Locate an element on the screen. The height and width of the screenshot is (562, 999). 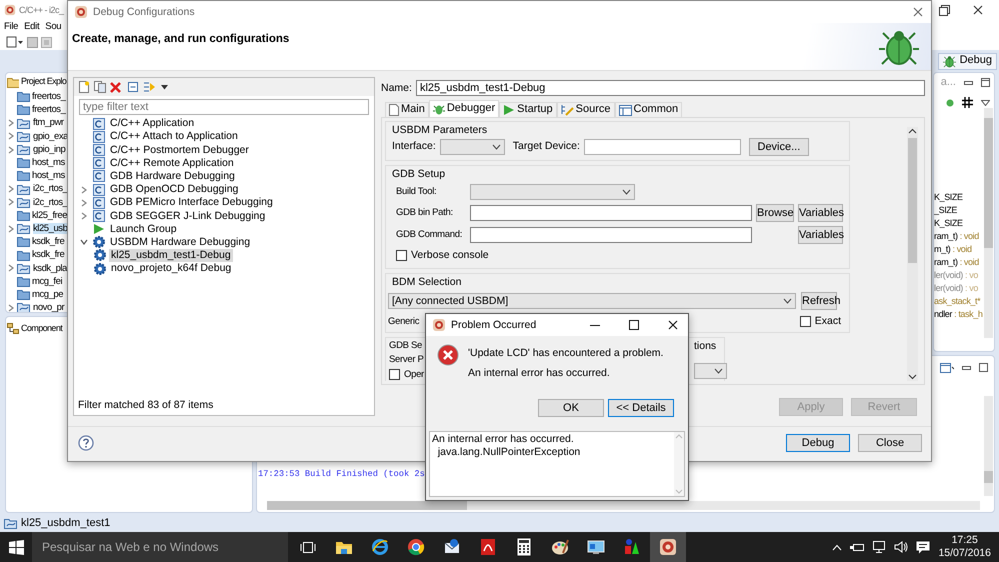
dropdown: [Any connected USBDM] is located at coordinates (592, 301).